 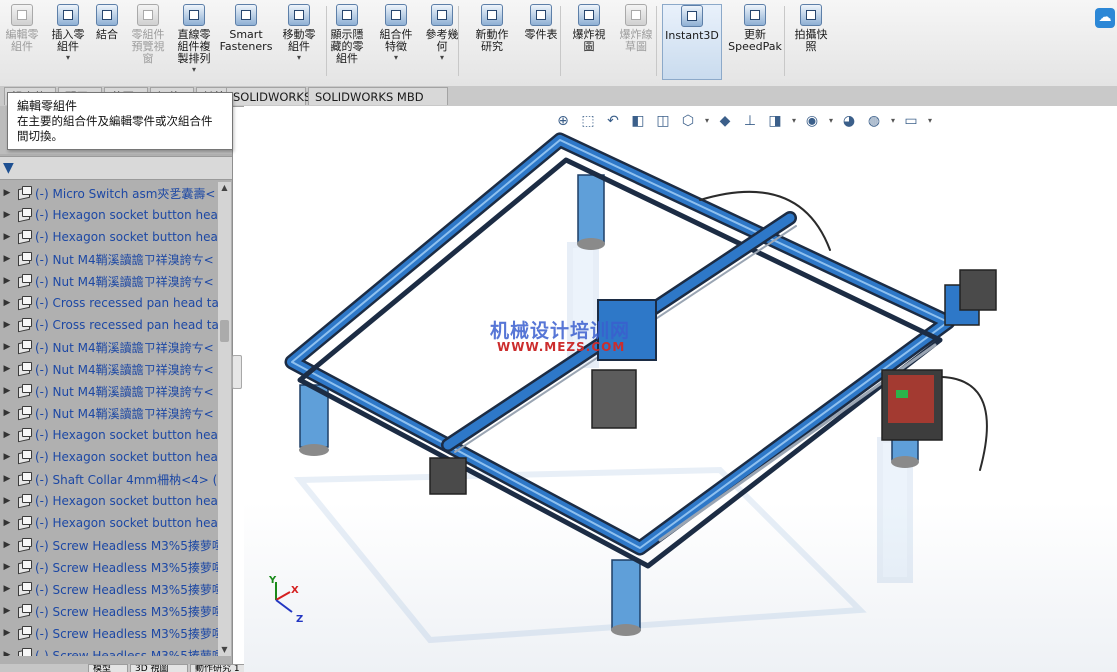 What do you see at coordinates (850, 121) in the screenshot?
I see `scenes-icon: ◕` at bounding box center [850, 121].